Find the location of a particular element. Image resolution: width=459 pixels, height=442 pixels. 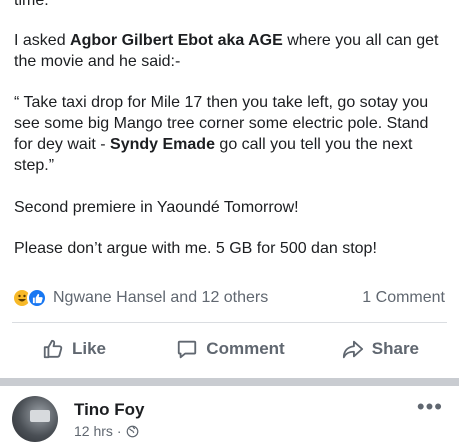

post-paragraph-3: Second premiere in Yaoundé Tomorrow! is located at coordinates (156, 207).